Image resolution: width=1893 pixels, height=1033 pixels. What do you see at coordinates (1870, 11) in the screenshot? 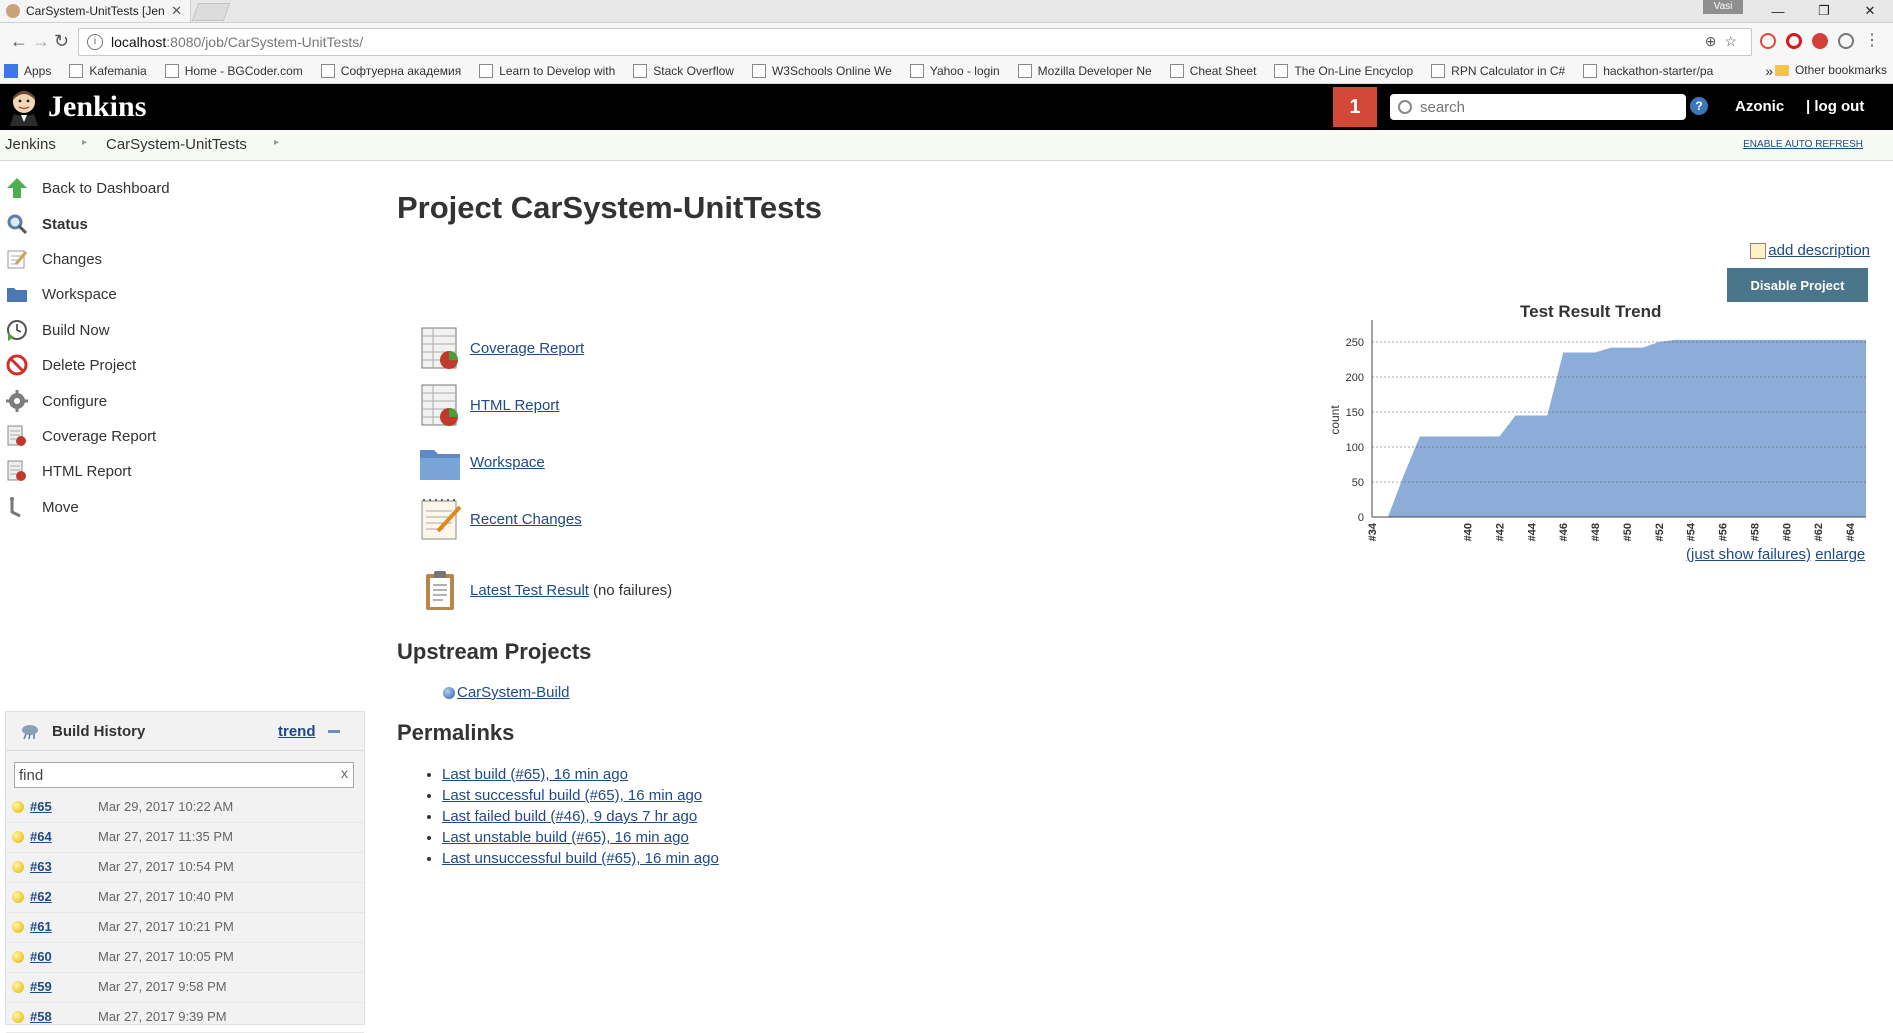
I see `close-window-icon: ✕` at bounding box center [1870, 11].